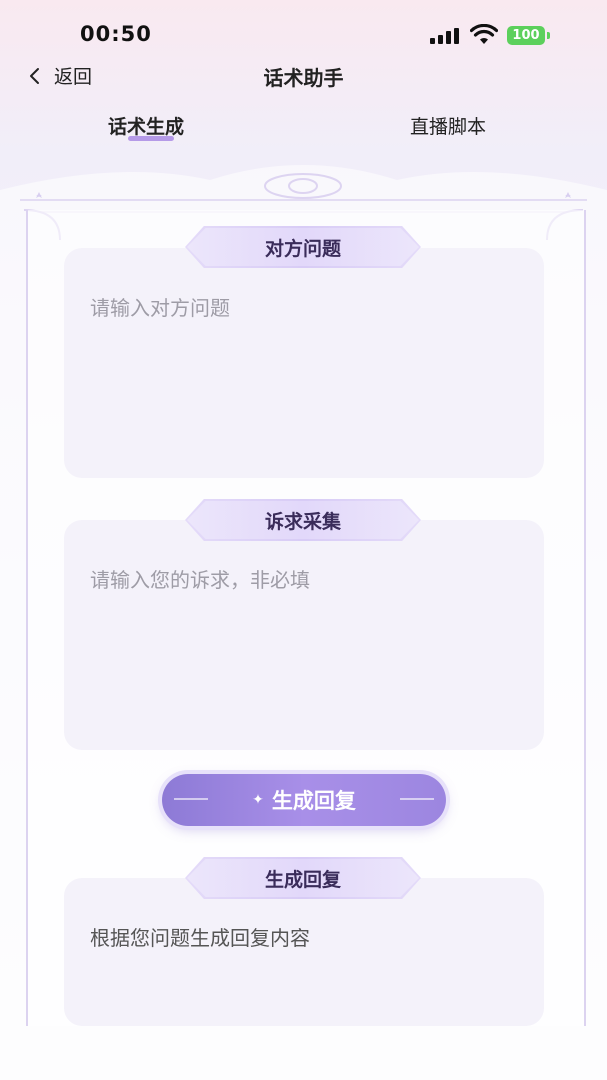 The image size is (607, 1080). I want to click on appeal-placeholder: 请输入您的诉求，非必填, so click(200, 580).